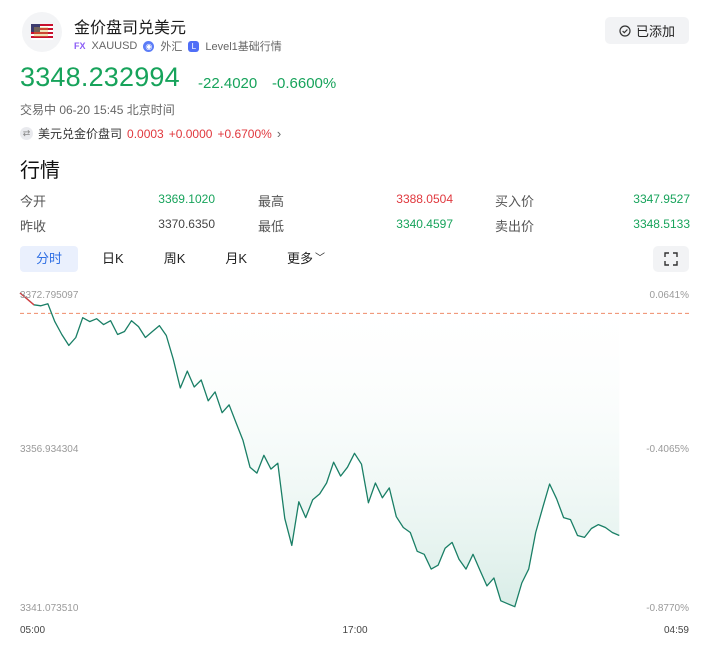  What do you see at coordinates (661, 224) in the screenshot?
I see `ask-value: 3348.5133` at bounding box center [661, 224].